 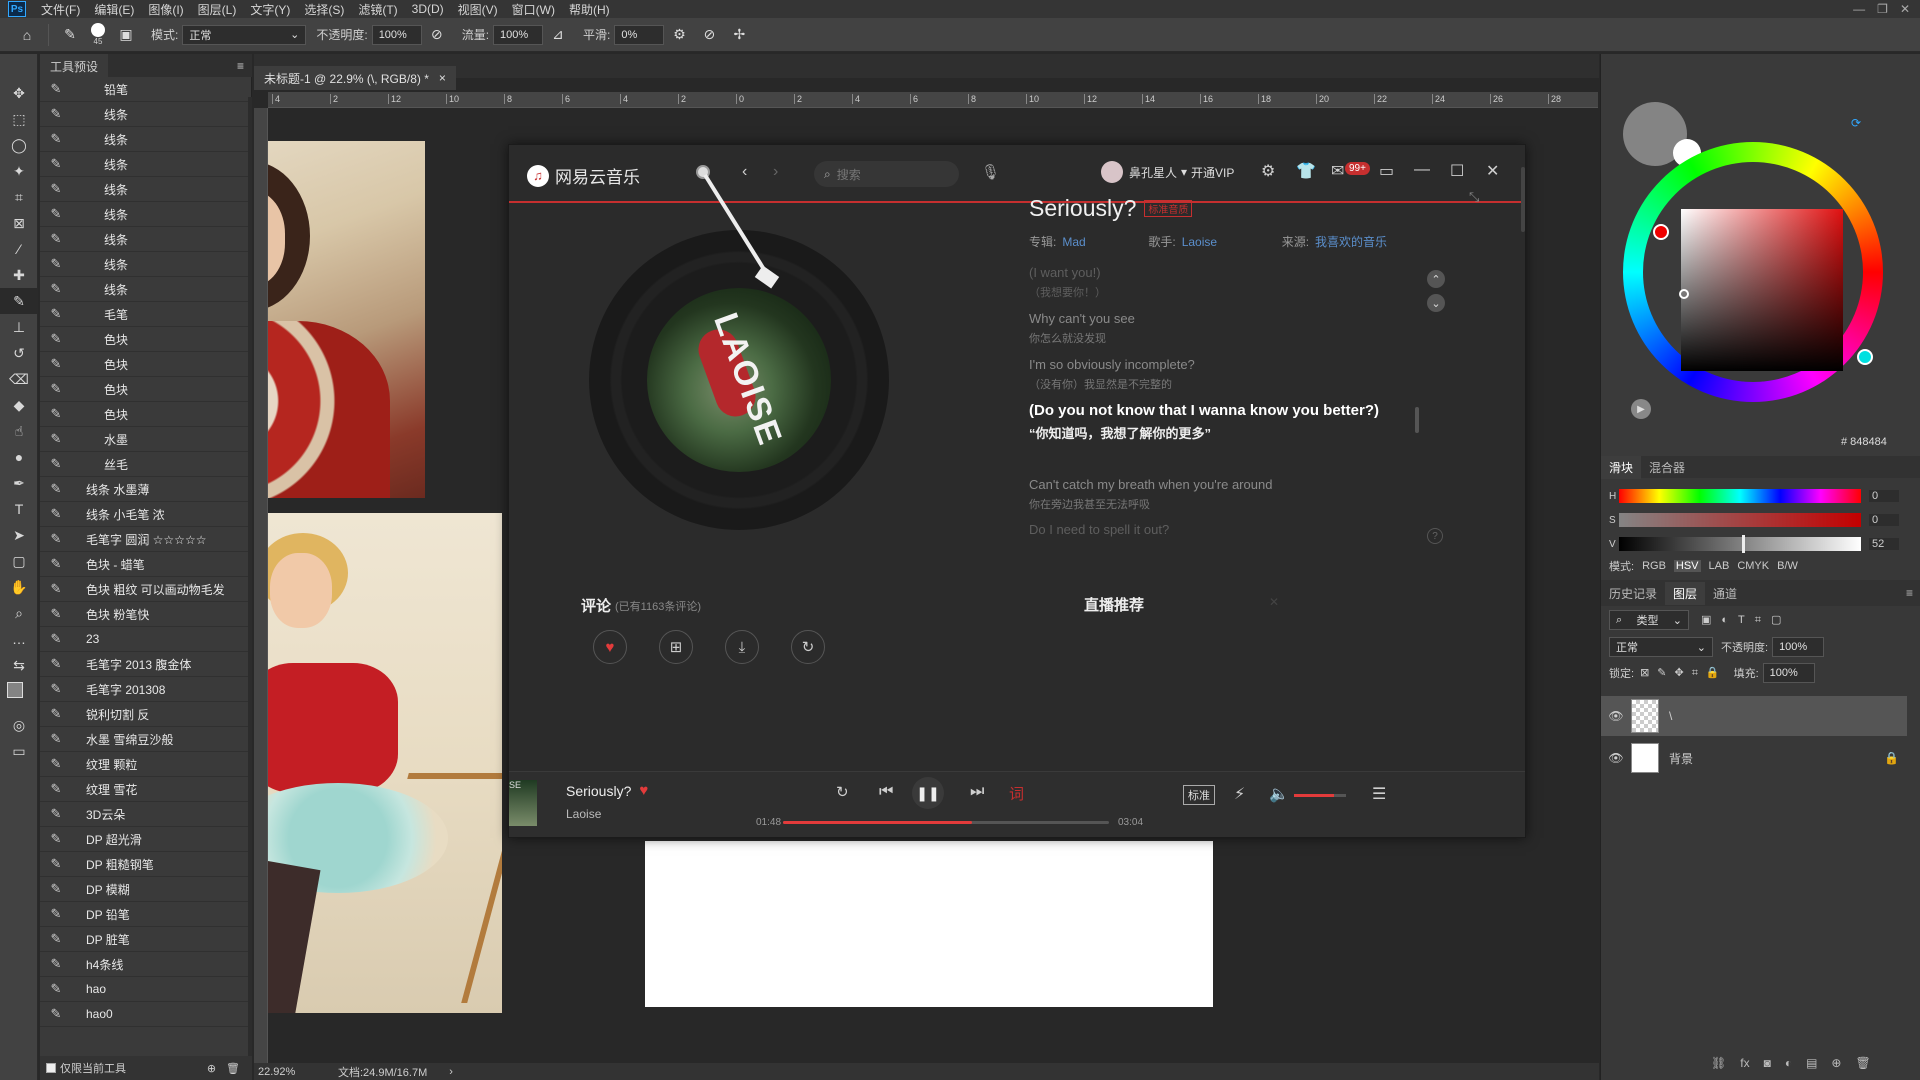 I want to click on lyrics-scrollbar, so click(x=1417, y=420).